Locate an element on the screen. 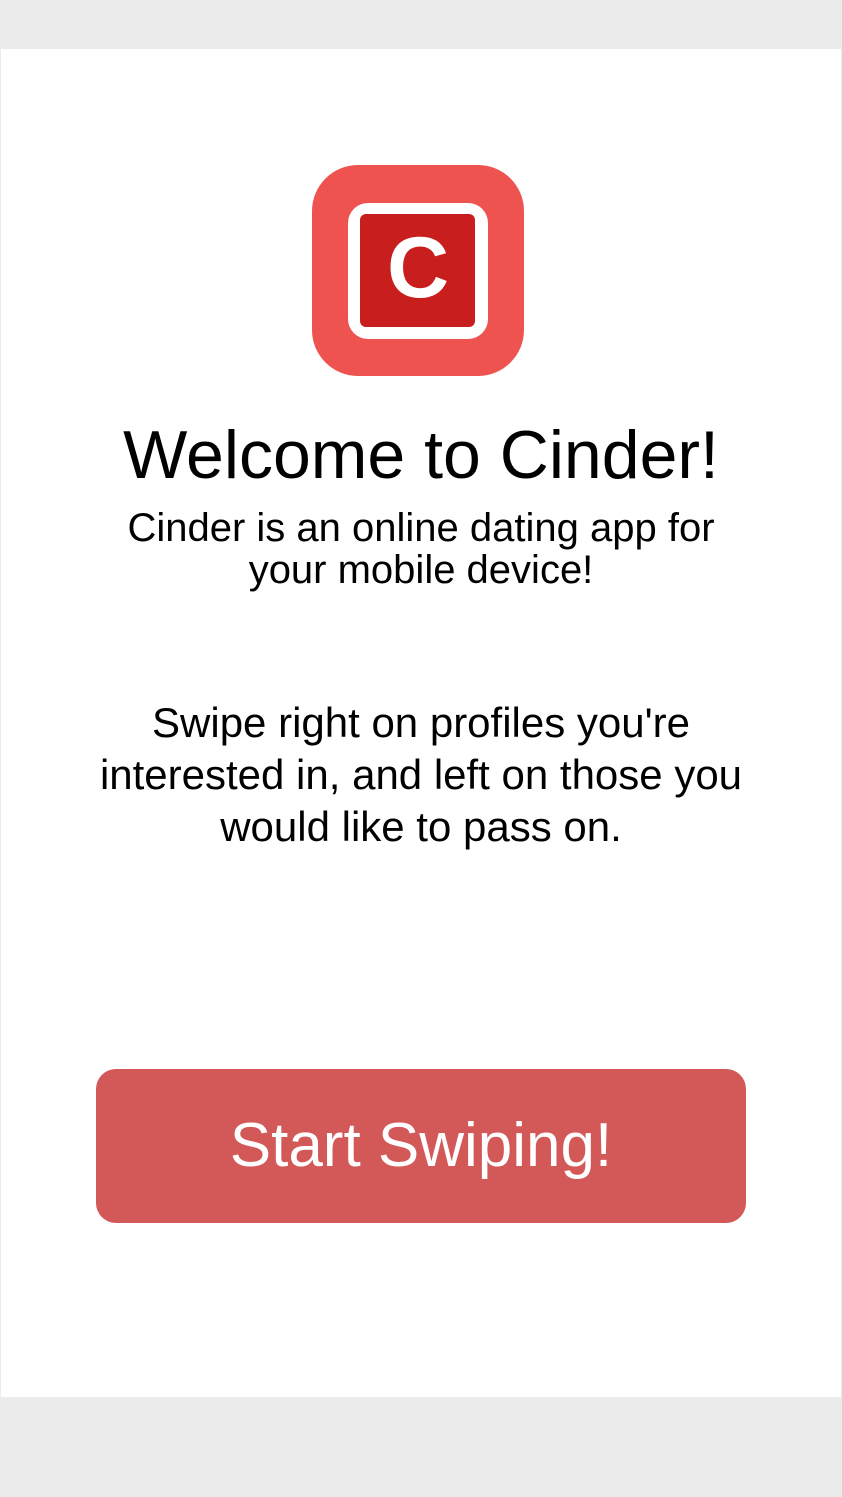  app-logo-icon: C is located at coordinates (418, 270).